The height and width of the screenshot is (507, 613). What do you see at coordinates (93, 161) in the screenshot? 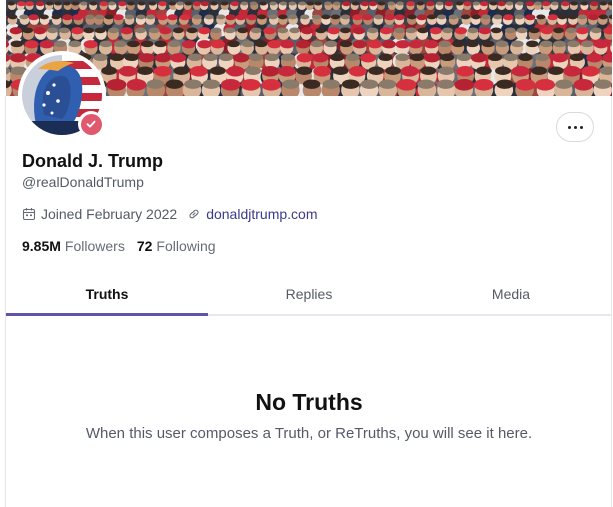
I see `display-name: Donald J. Trump` at bounding box center [93, 161].